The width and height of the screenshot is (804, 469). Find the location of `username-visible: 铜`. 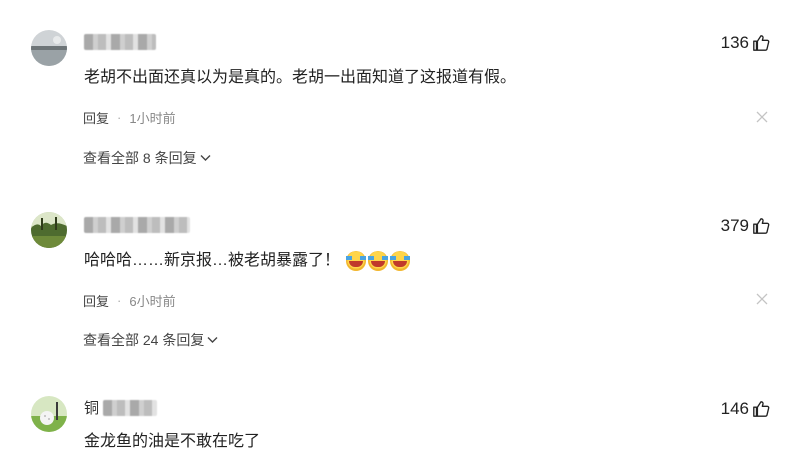

username-visible: 铜 is located at coordinates (92, 408).